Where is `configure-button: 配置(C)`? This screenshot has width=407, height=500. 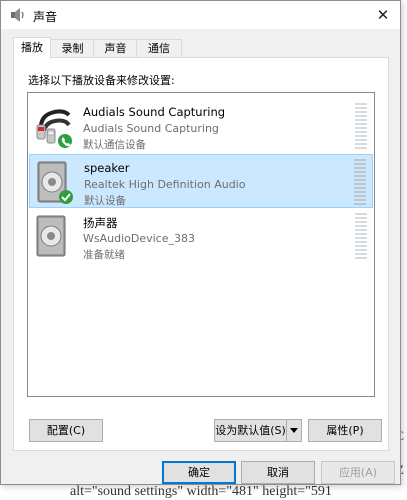
configure-button: 配置(C) is located at coordinates (66, 430).